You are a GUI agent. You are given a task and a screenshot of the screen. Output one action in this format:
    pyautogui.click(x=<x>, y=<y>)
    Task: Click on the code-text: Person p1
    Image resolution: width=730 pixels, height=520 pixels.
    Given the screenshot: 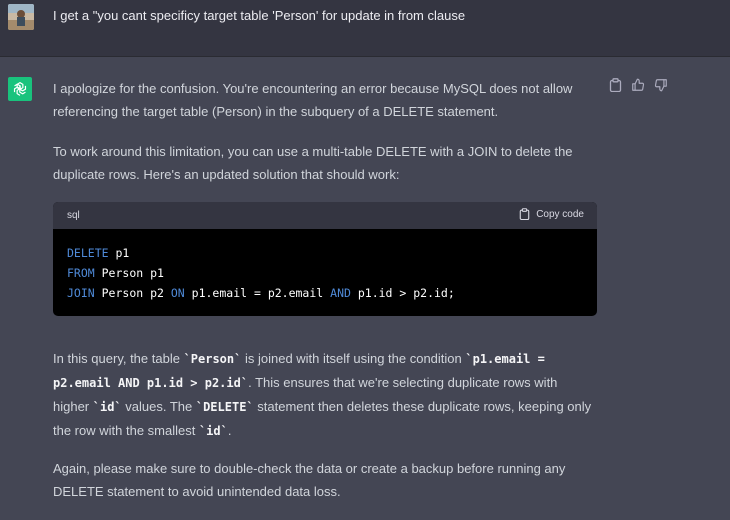 What is the action you would take?
    pyautogui.click(x=129, y=273)
    